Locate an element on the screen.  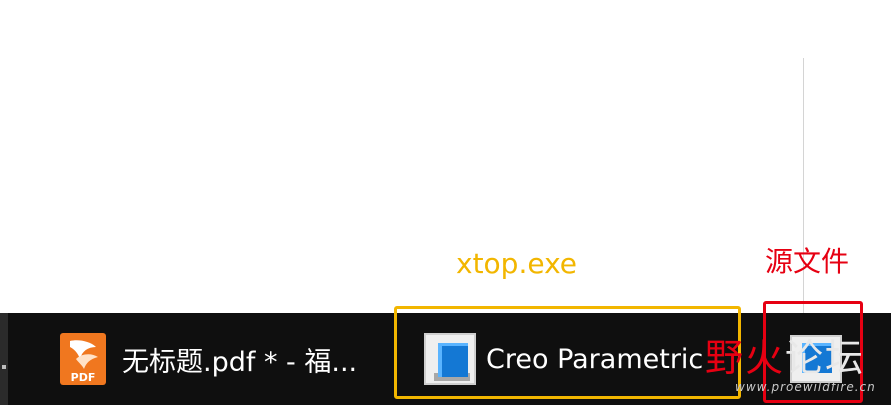
xtop-highlight-box is located at coordinates (567, 352).